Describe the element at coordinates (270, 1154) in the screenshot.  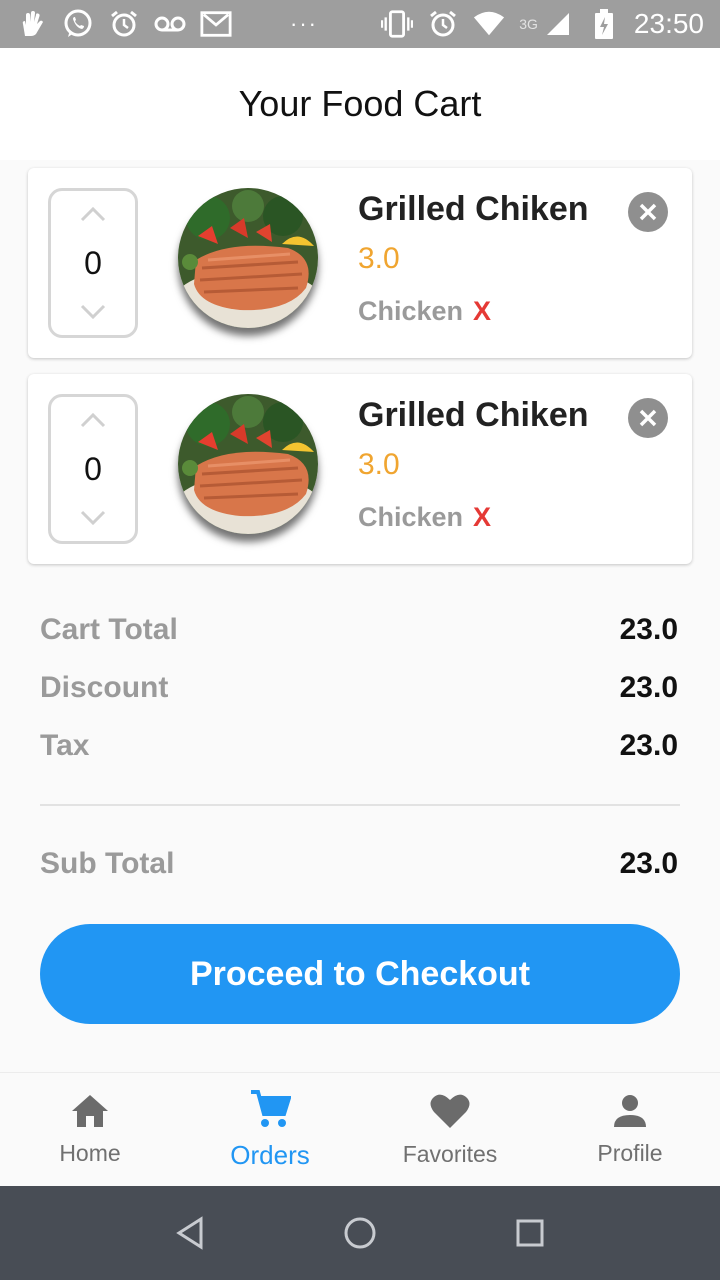
I see `nav-label-orders: Orders` at that location.